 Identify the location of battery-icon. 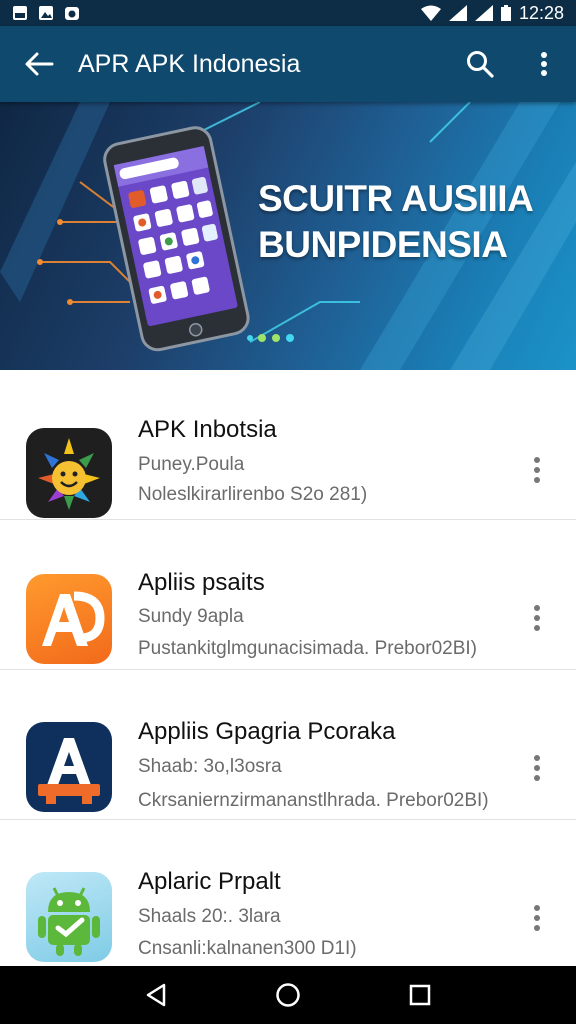
(505, 13).